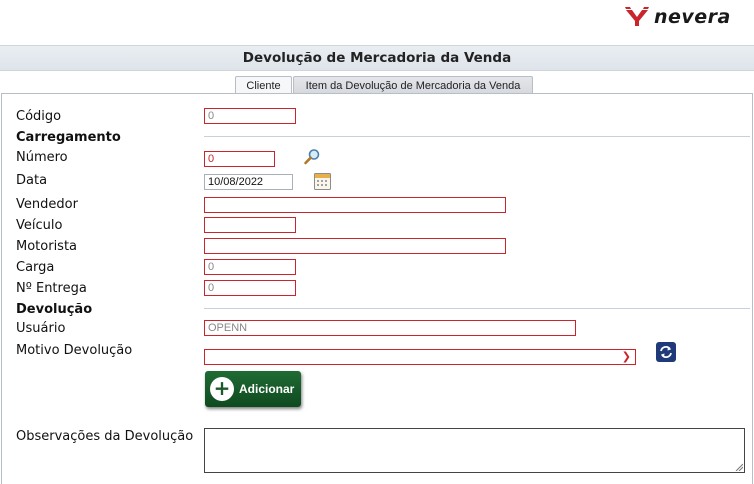 This screenshot has height=484, width=754. Describe the element at coordinates (322, 183) in the screenshot. I see `calendar-icon` at that location.